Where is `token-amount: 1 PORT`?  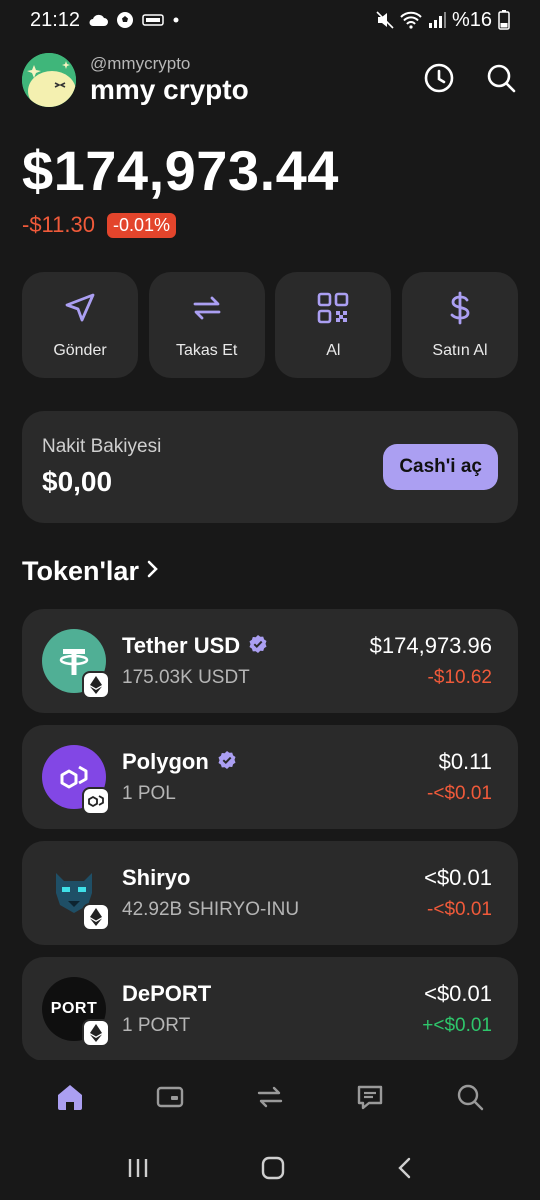 token-amount: 1 PORT is located at coordinates (156, 1025).